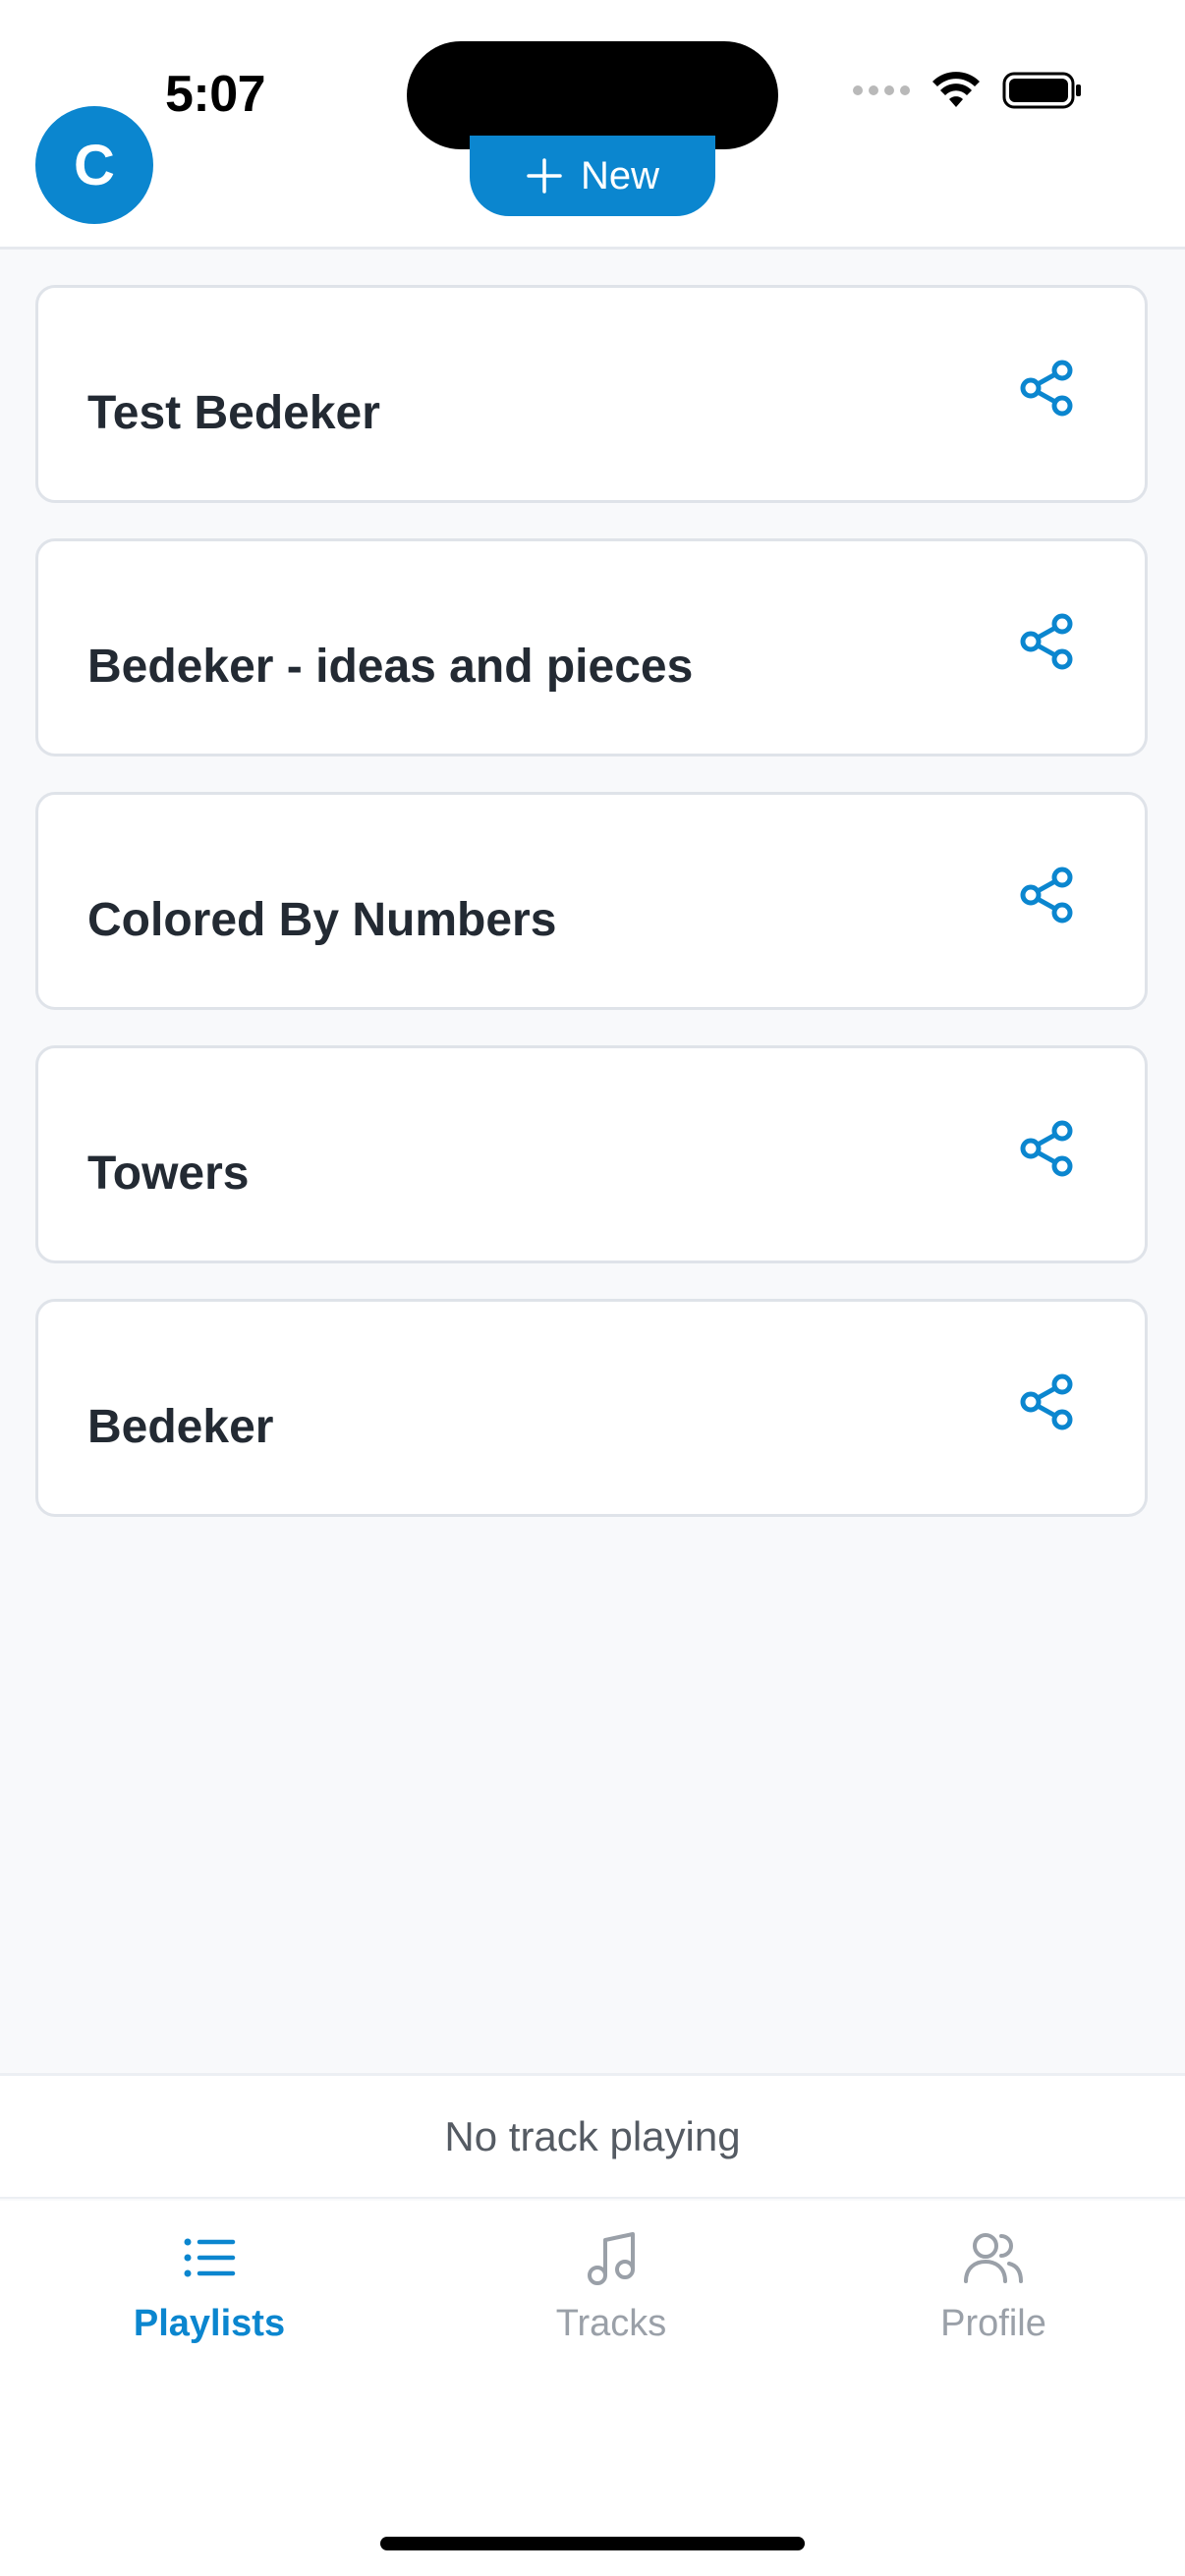  I want to click on header: 5:07 C New, so click(592, 125).